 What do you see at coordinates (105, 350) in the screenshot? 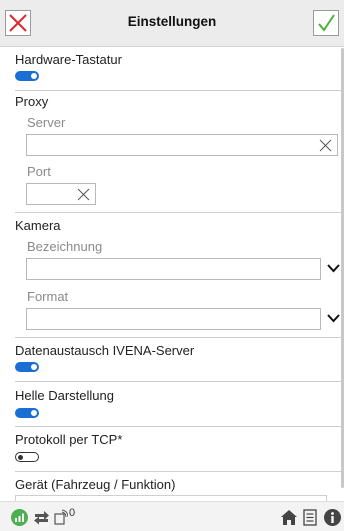
I see `data-exchange-label: Datenaustausch IVENA-Server` at bounding box center [105, 350].